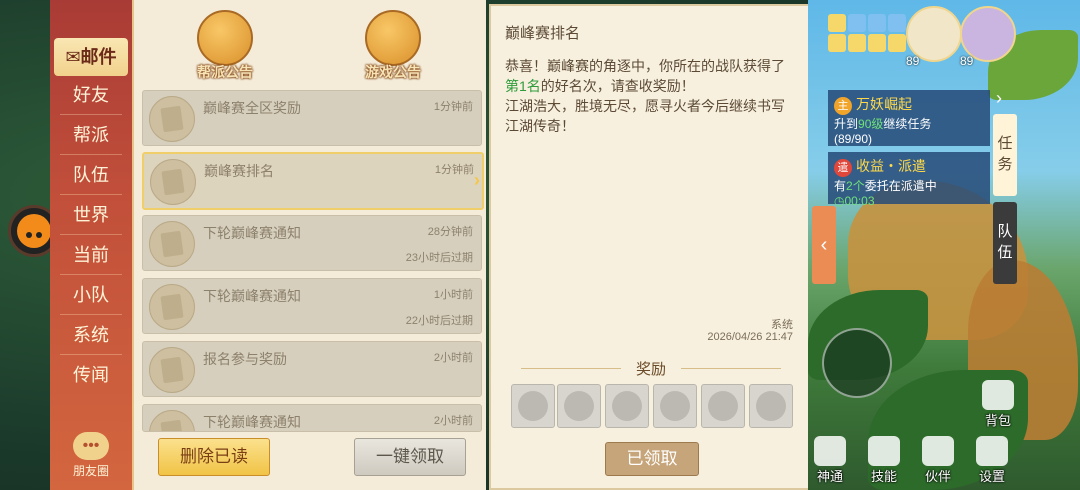  What do you see at coordinates (91, 57) in the screenshot?
I see `tab-mail: ✉邮件` at bounding box center [91, 57].